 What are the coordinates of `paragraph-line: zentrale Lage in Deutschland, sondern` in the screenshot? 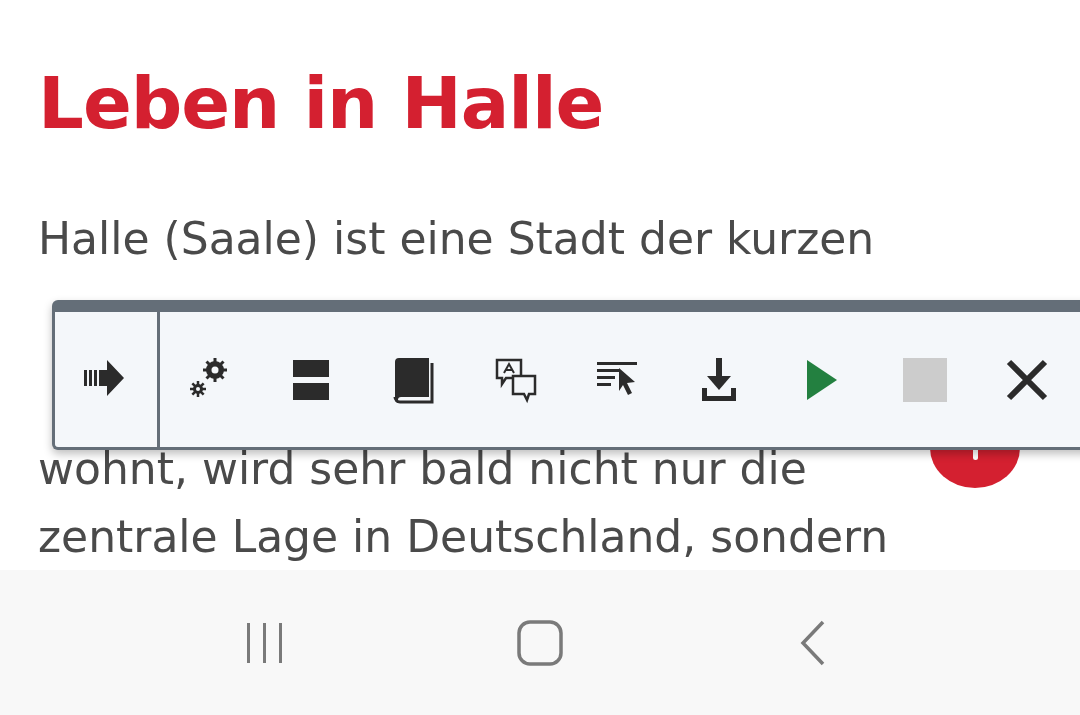 It's located at (463, 537).